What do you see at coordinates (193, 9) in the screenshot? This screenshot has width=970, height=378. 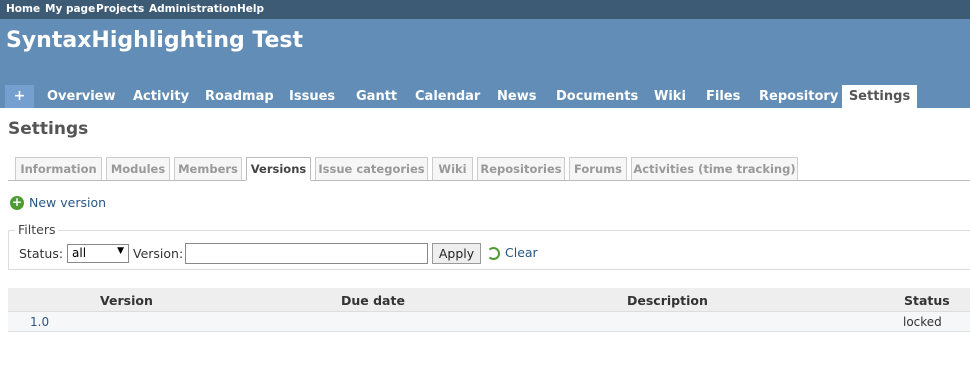 I see `top-menu-administration: Administration` at bounding box center [193, 9].